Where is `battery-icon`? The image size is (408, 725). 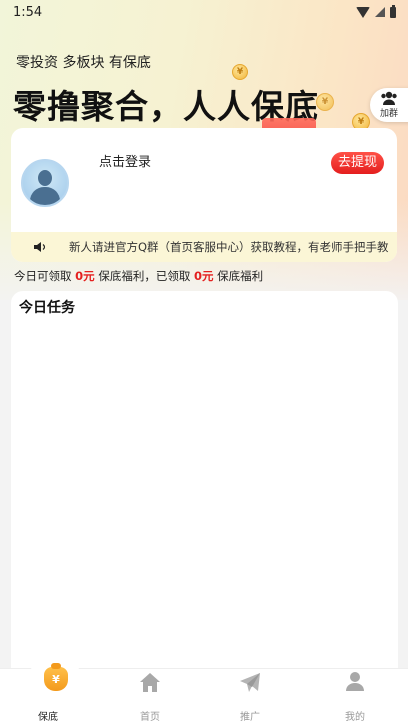
battery-icon is located at coordinates (393, 11).